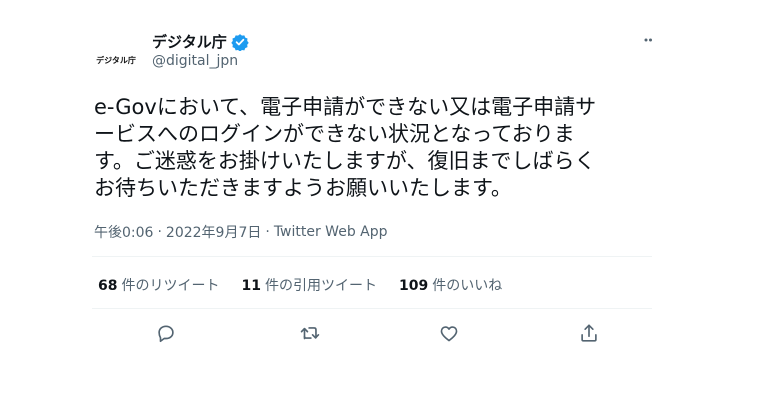  What do you see at coordinates (413, 286) in the screenshot?
I see `like-count: 109` at bounding box center [413, 286].